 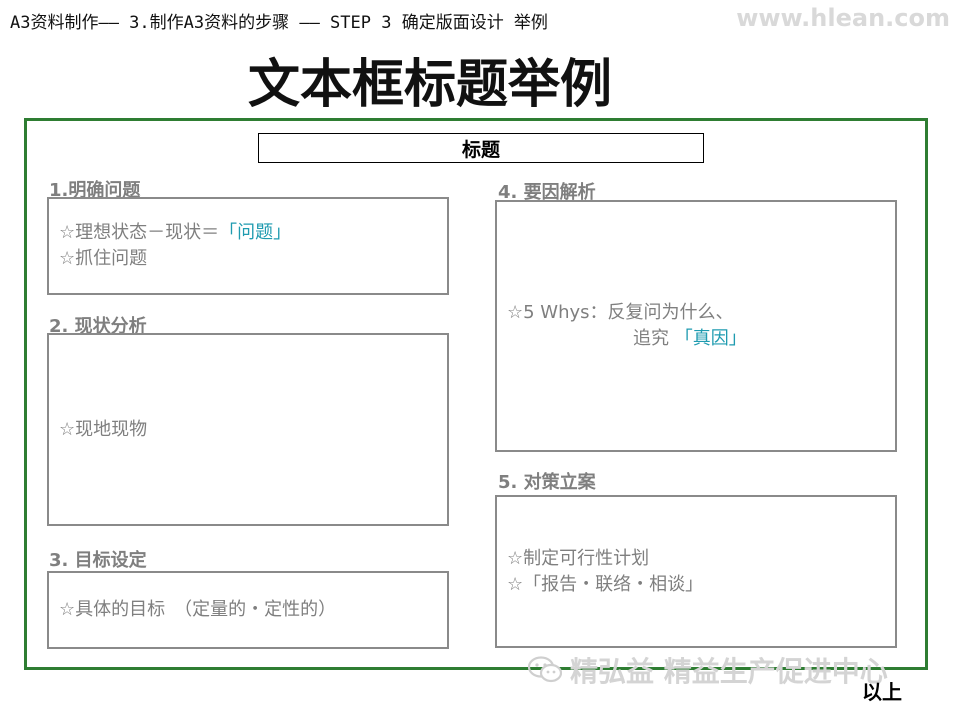 What do you see at coordinates (429, 84) in the screenshot?
I see `page-title: 文本框标题举例` at bounding box center [429, 84].